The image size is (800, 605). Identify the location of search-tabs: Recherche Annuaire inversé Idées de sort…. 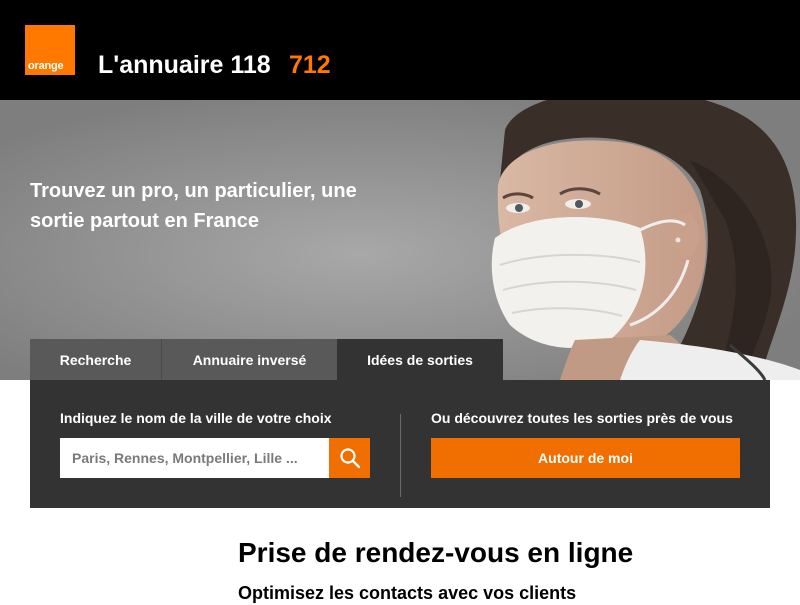
(266, 359).